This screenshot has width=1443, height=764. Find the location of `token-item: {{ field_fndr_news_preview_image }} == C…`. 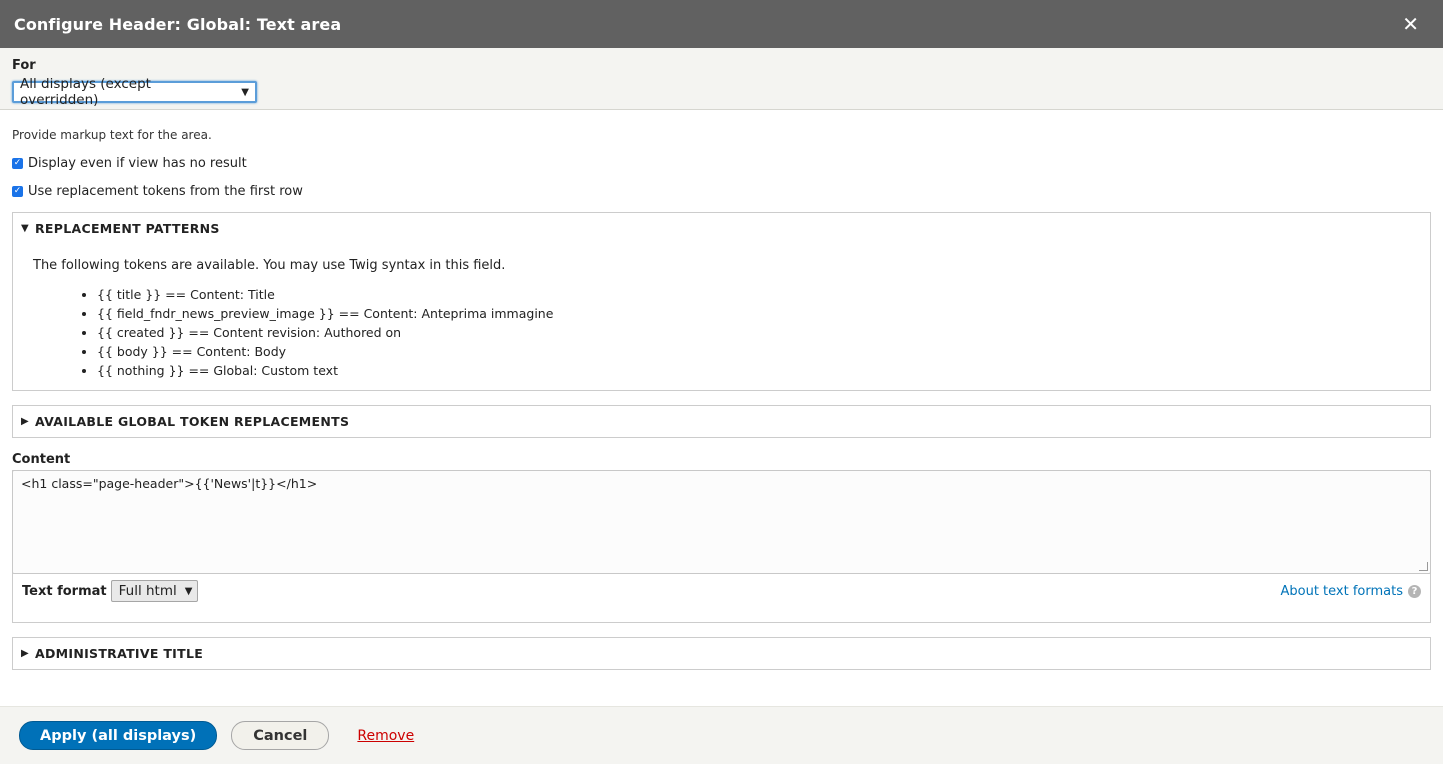

token-item: {{ field_fndr_news_preview_image }} == C… is located at coordinates (753, 313).